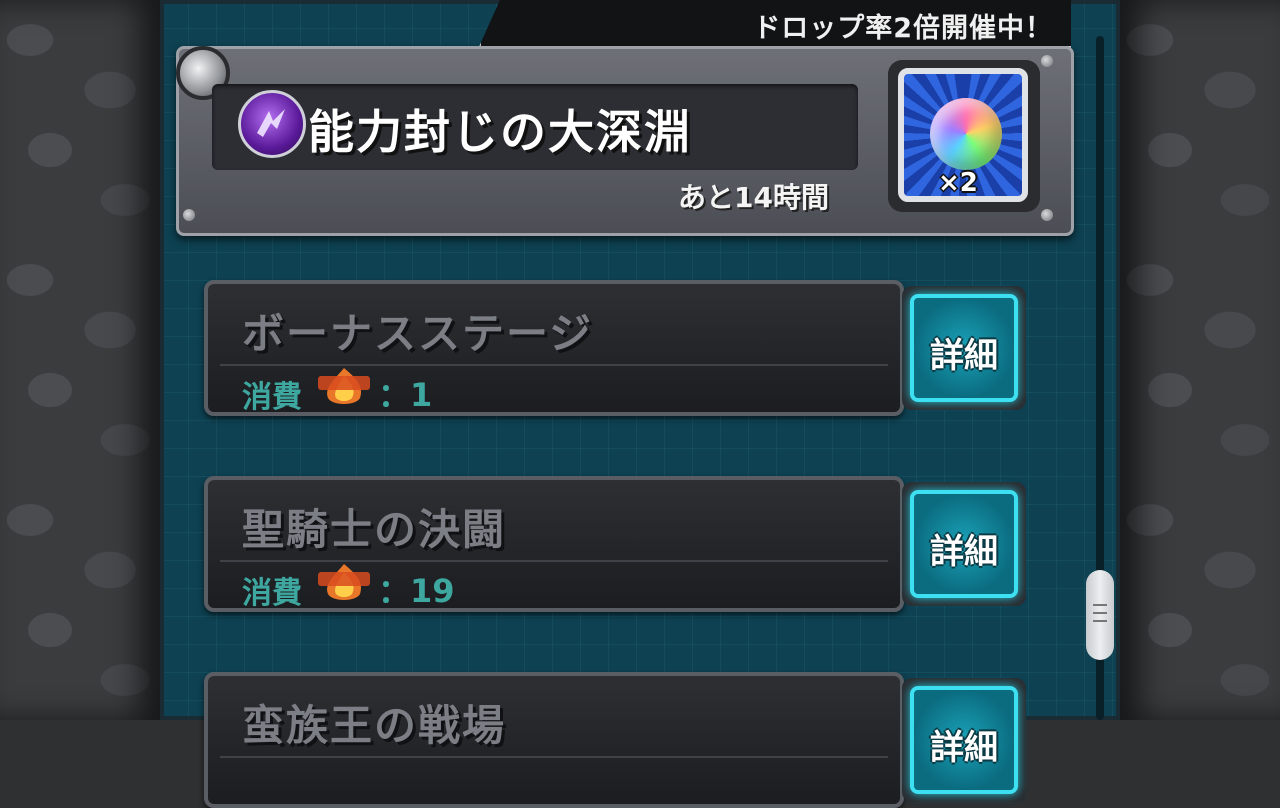  I want to click on drop-rate-text: ドロップ率2倍開催中！, so click(903, 28).